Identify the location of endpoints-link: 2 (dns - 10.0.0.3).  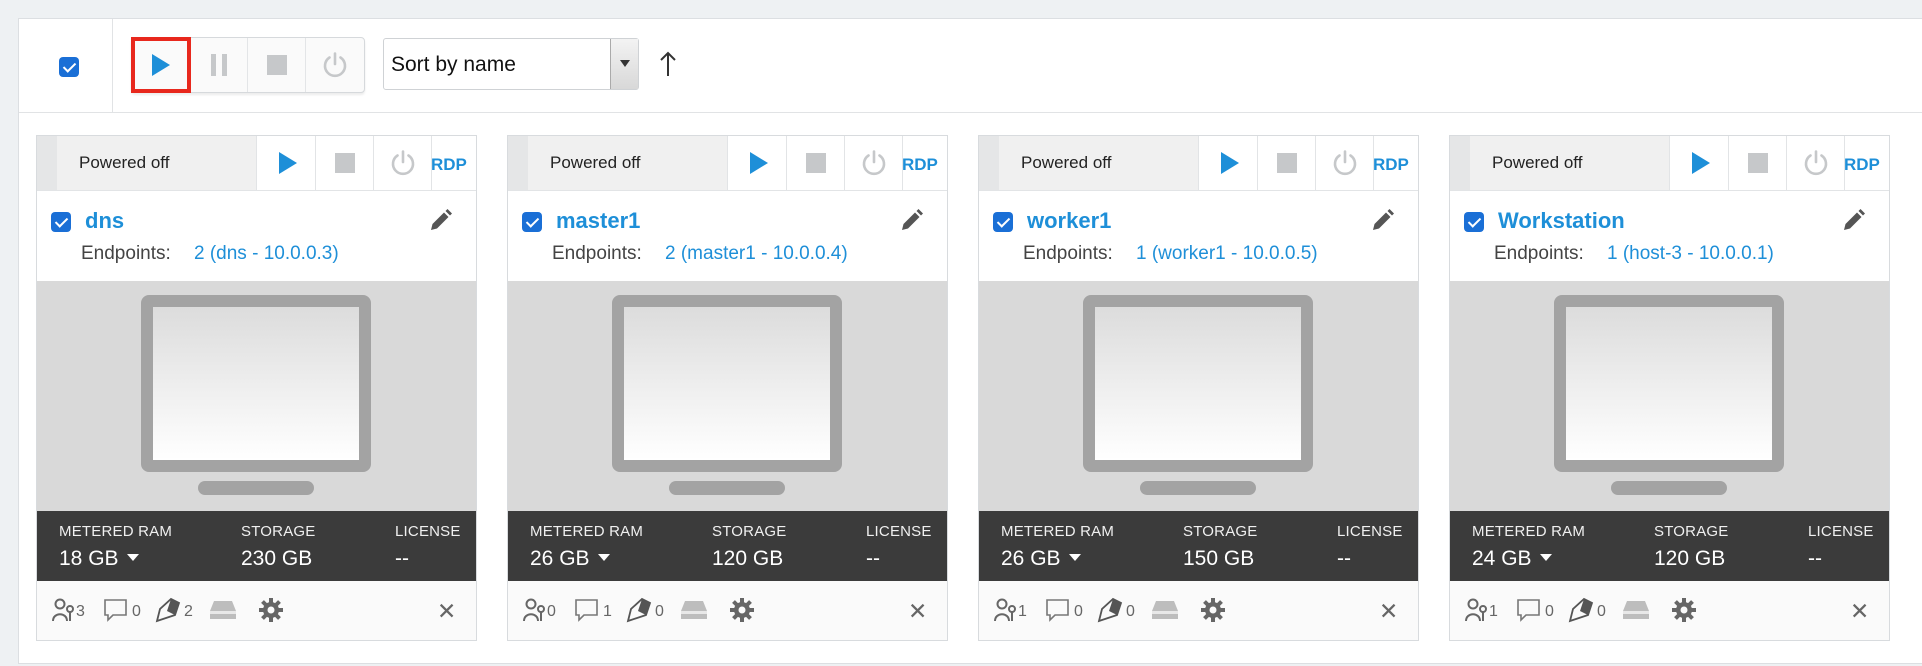
(266, 254).